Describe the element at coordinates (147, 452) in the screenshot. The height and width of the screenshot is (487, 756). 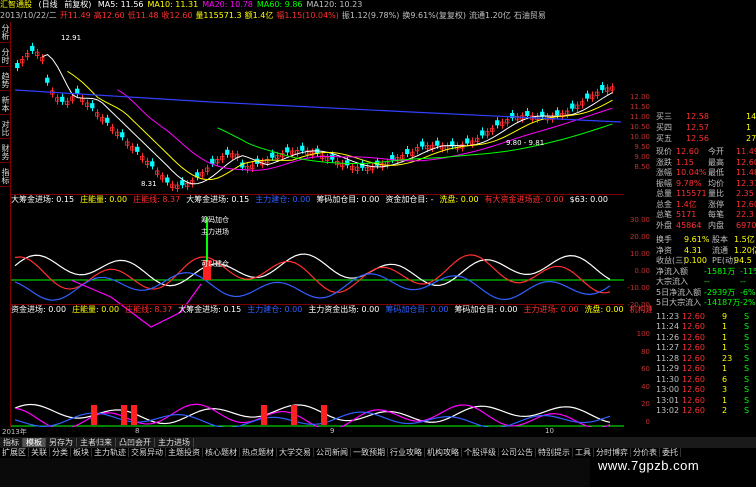
I see `nav-tab: 交易异动` at that location.